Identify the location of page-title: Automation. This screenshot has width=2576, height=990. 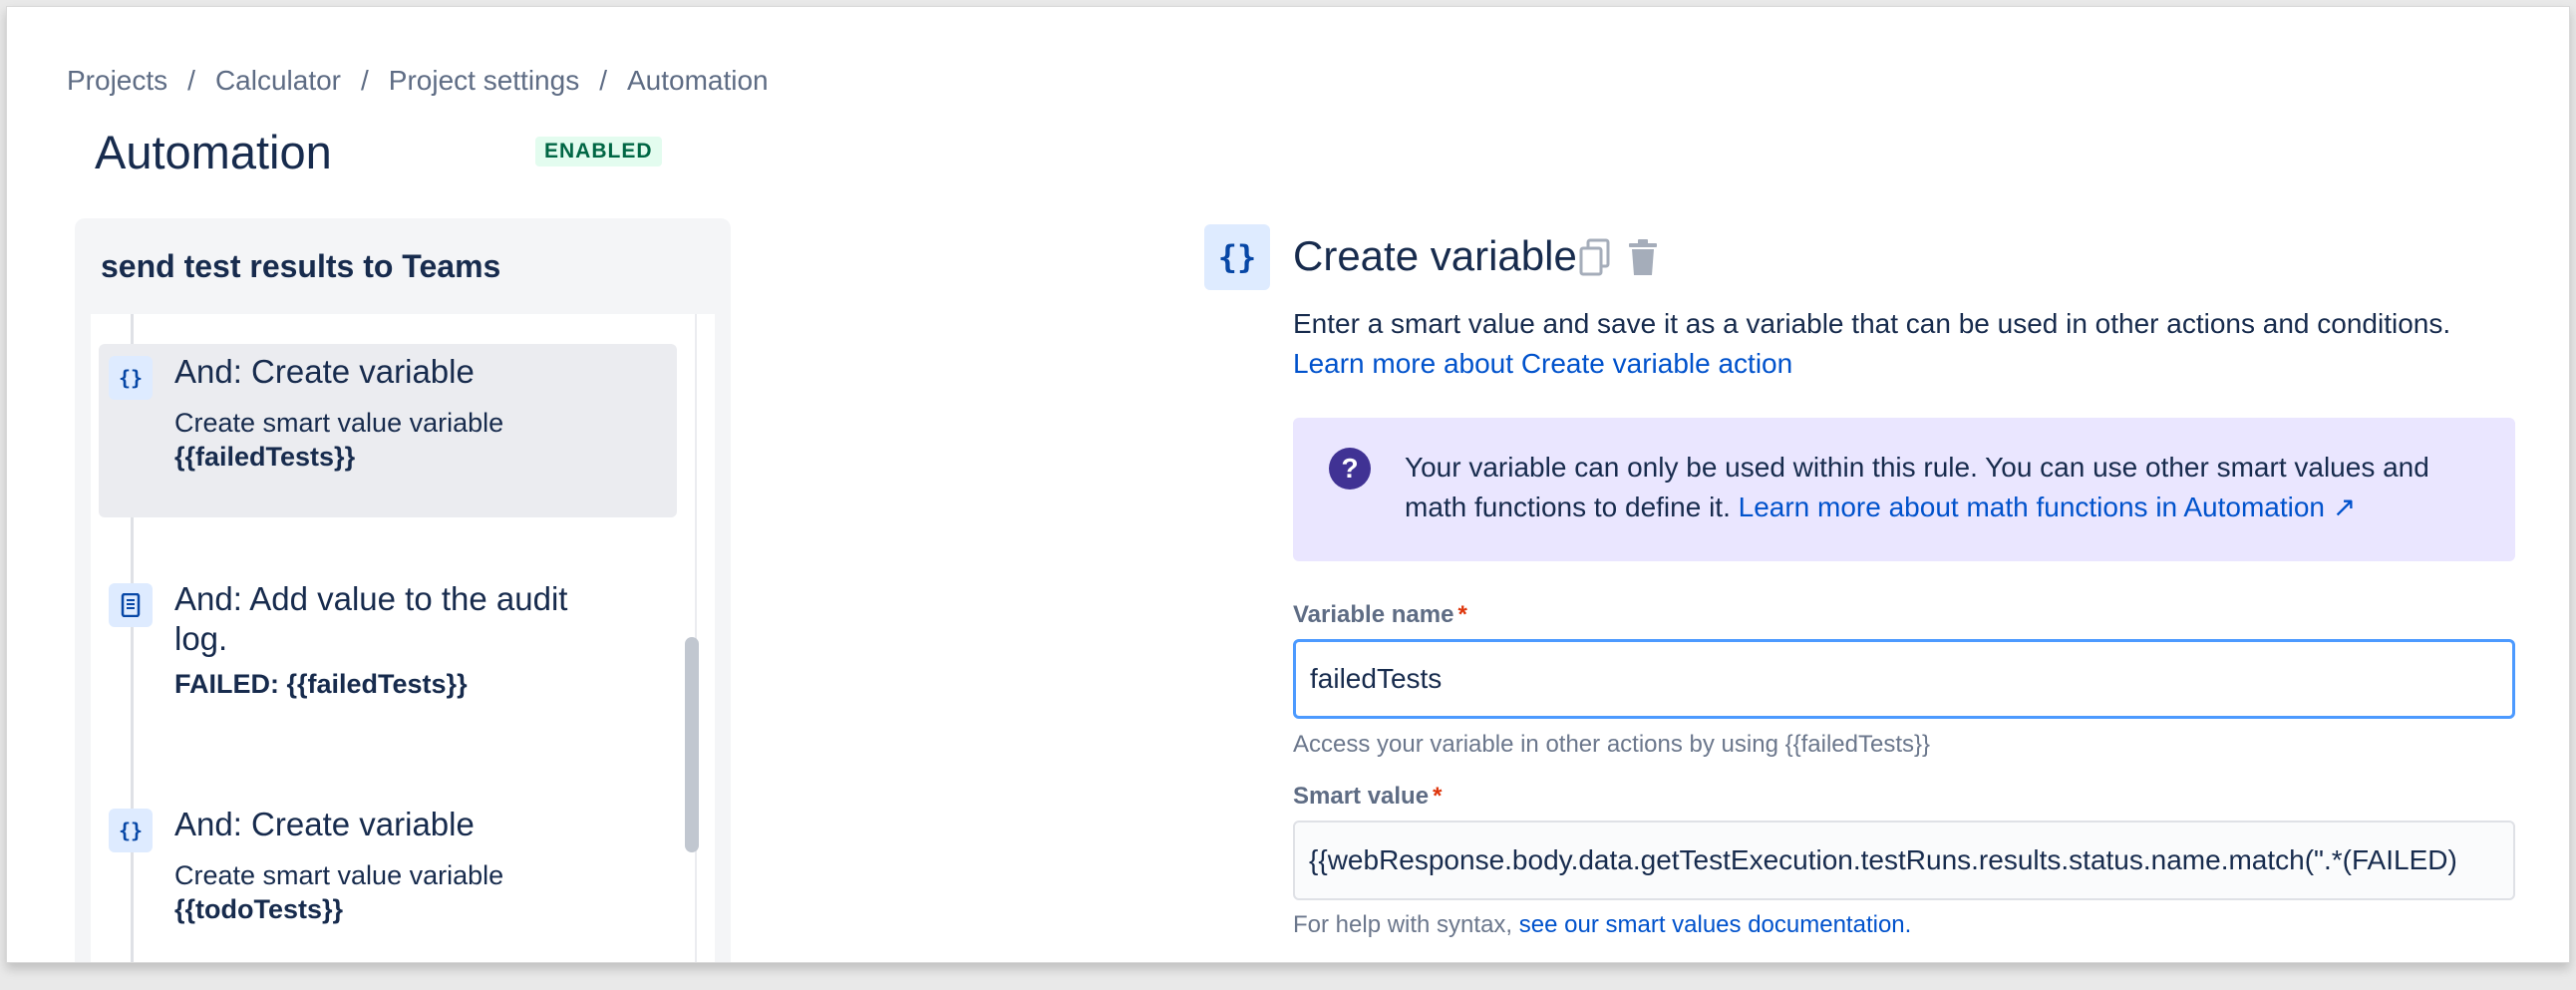
(213, 152).